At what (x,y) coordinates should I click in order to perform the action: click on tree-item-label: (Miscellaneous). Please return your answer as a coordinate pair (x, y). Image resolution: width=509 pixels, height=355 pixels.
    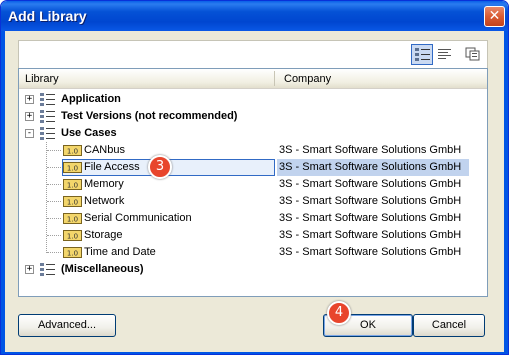
    Looking at the image, I should click on (102, 269).